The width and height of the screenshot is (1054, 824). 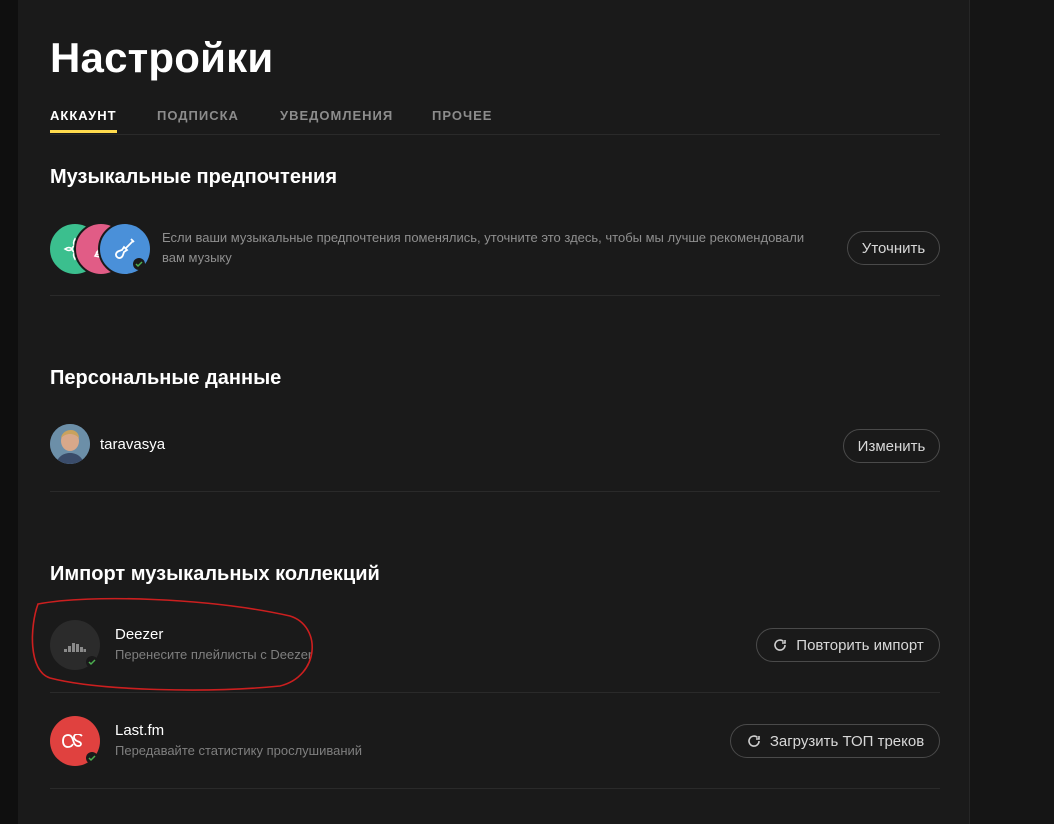 What do you see at coordinates (198, 115) in the screenshot?
I see `tab-subscription: ПОДПИСКА` at bounding box center [198, 115].